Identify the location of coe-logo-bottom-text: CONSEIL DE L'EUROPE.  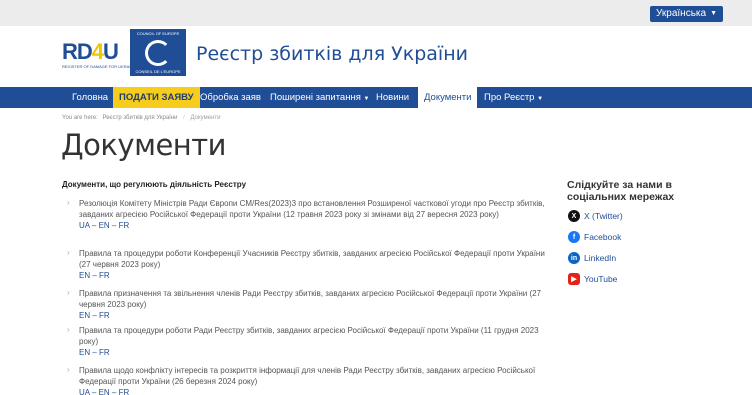
(158, 71).